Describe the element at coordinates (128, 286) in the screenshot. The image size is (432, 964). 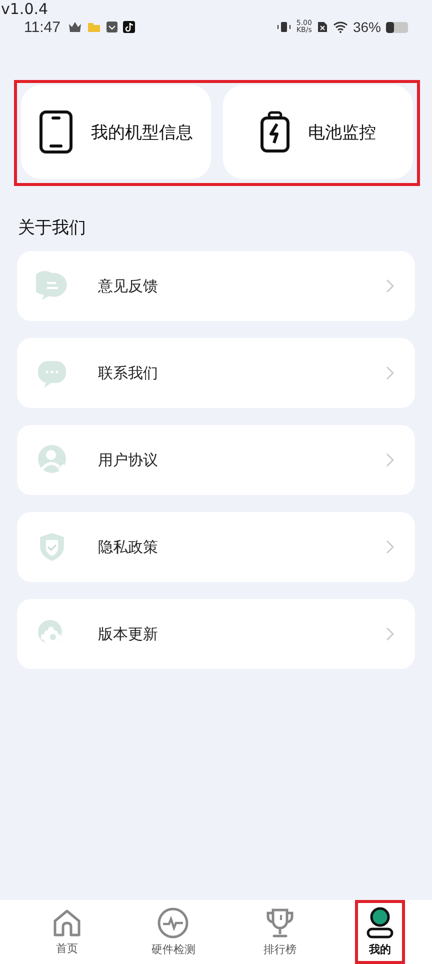
I see `menu-label: 意见反馈` at that location.